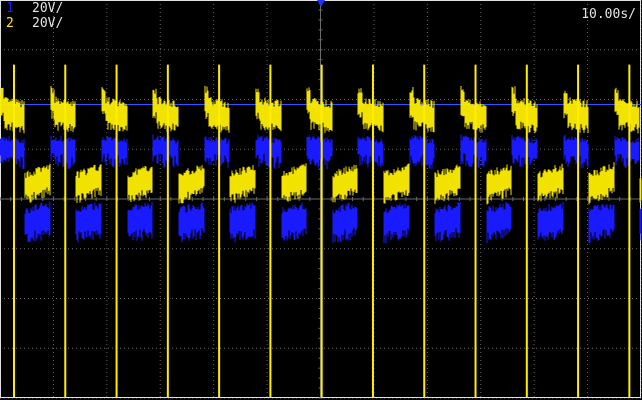 This screenshot has height=400, width=642. What do you see at coordinates (10, 24) in the screenshot?
I see `channel-2-label: 2` at bounding box center [10, 24].